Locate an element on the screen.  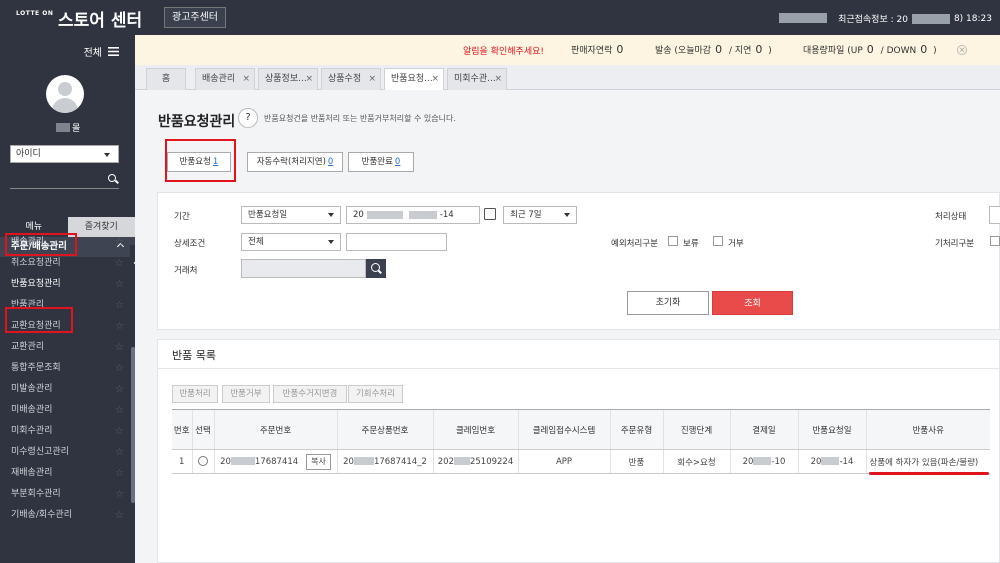
column-header: 클레임접수시스템 is located at coordinates (563, 429).